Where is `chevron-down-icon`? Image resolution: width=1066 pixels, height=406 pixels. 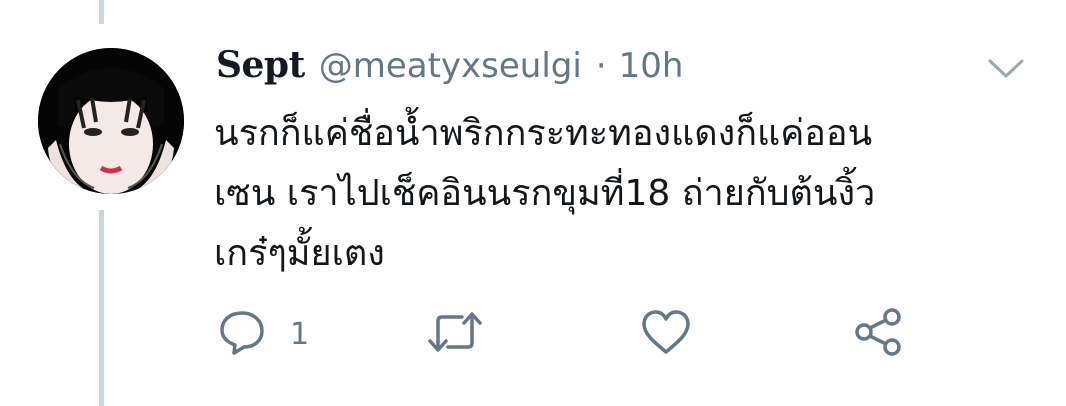
chevron-down-icon is located at coordinates (1006, 69).